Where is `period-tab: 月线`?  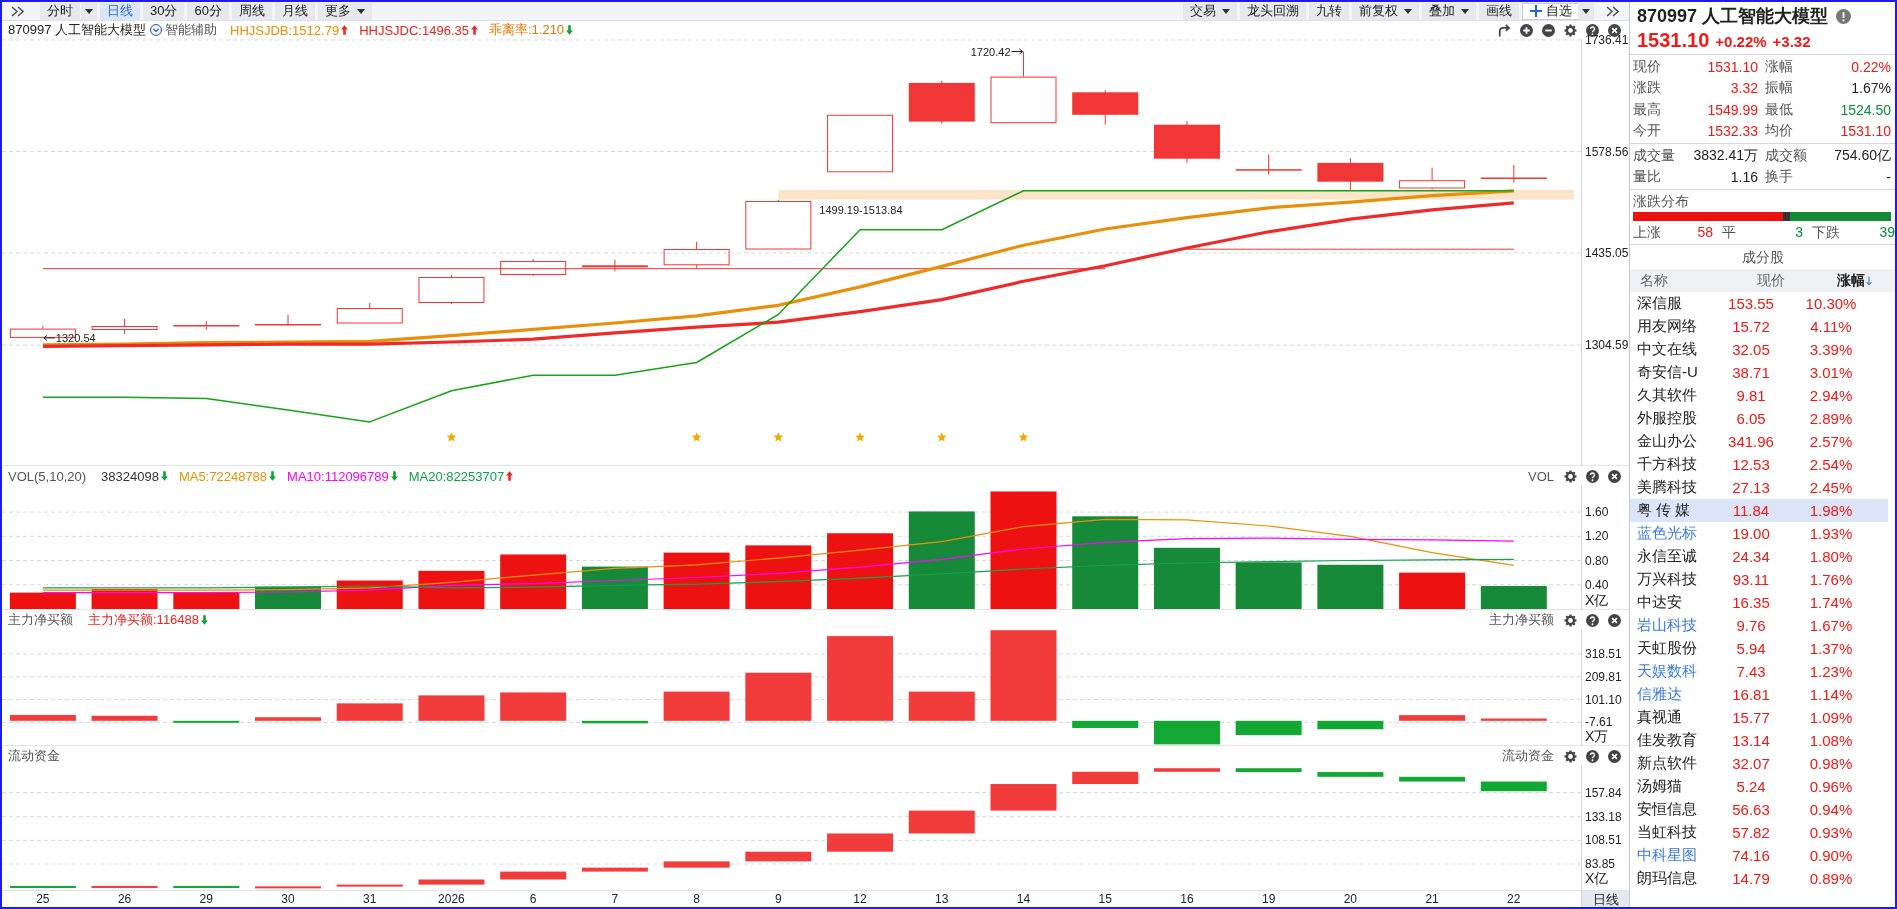
period-tab: 月线 is located at coordinates (294, 11).